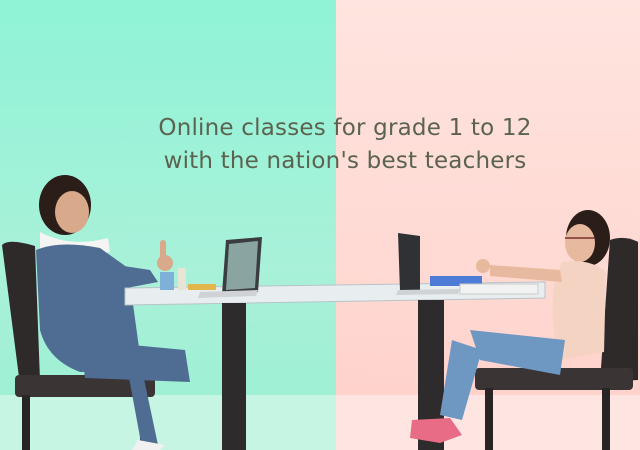 The height and width of the screenshot is (450, 640). I want to click on desk-supplies, so click(188, 279).